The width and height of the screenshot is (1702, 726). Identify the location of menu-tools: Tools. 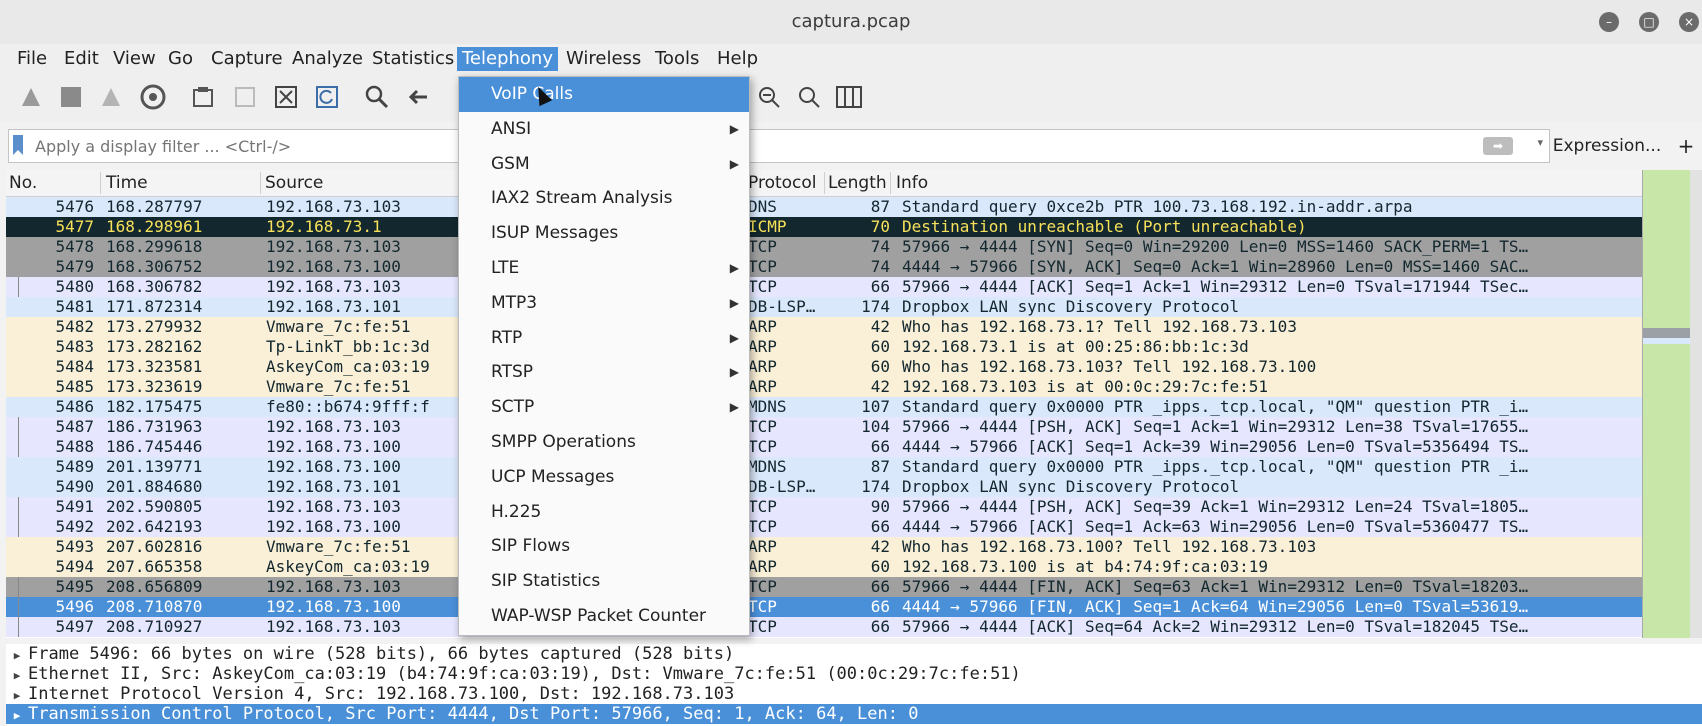
(677, 59).